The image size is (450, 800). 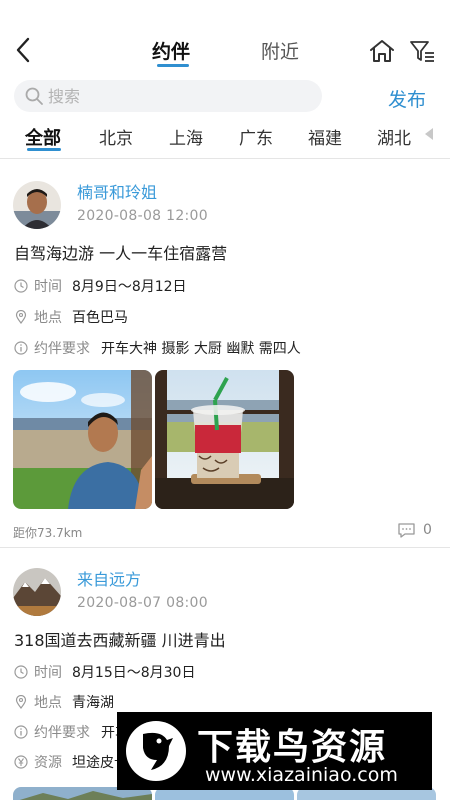 I want to click on region-tab-shanghai: 上海, so click(x=186, y=136).